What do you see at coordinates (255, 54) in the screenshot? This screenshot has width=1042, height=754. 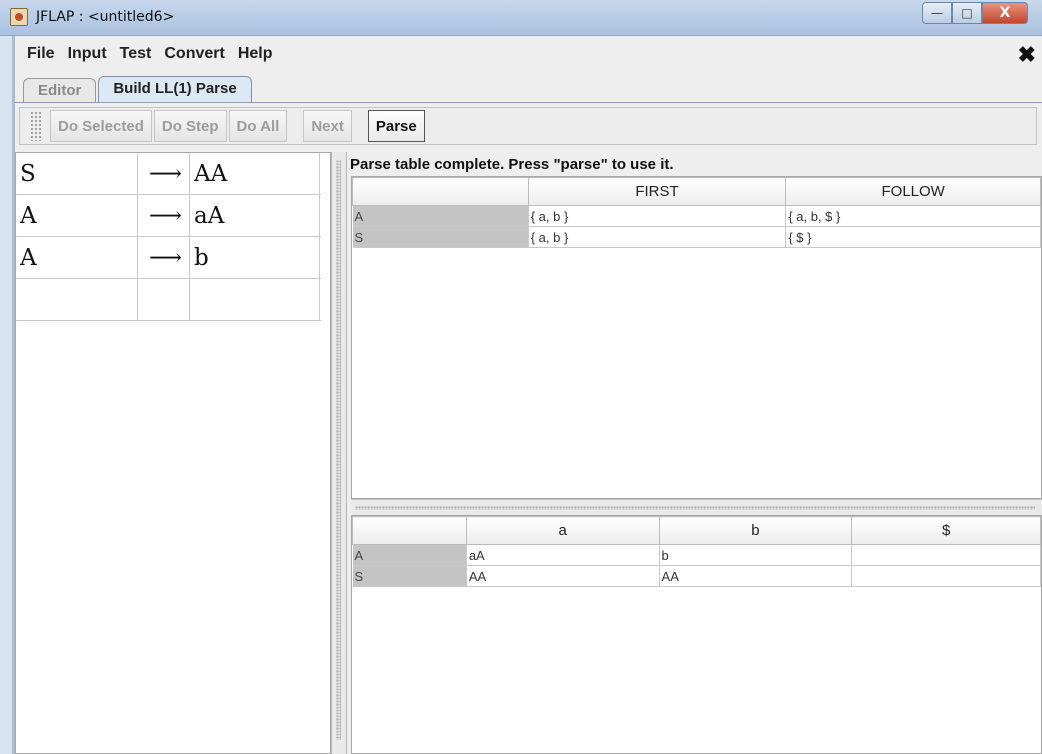 I see `menu-help: Help` at bounding box center [255, 54].